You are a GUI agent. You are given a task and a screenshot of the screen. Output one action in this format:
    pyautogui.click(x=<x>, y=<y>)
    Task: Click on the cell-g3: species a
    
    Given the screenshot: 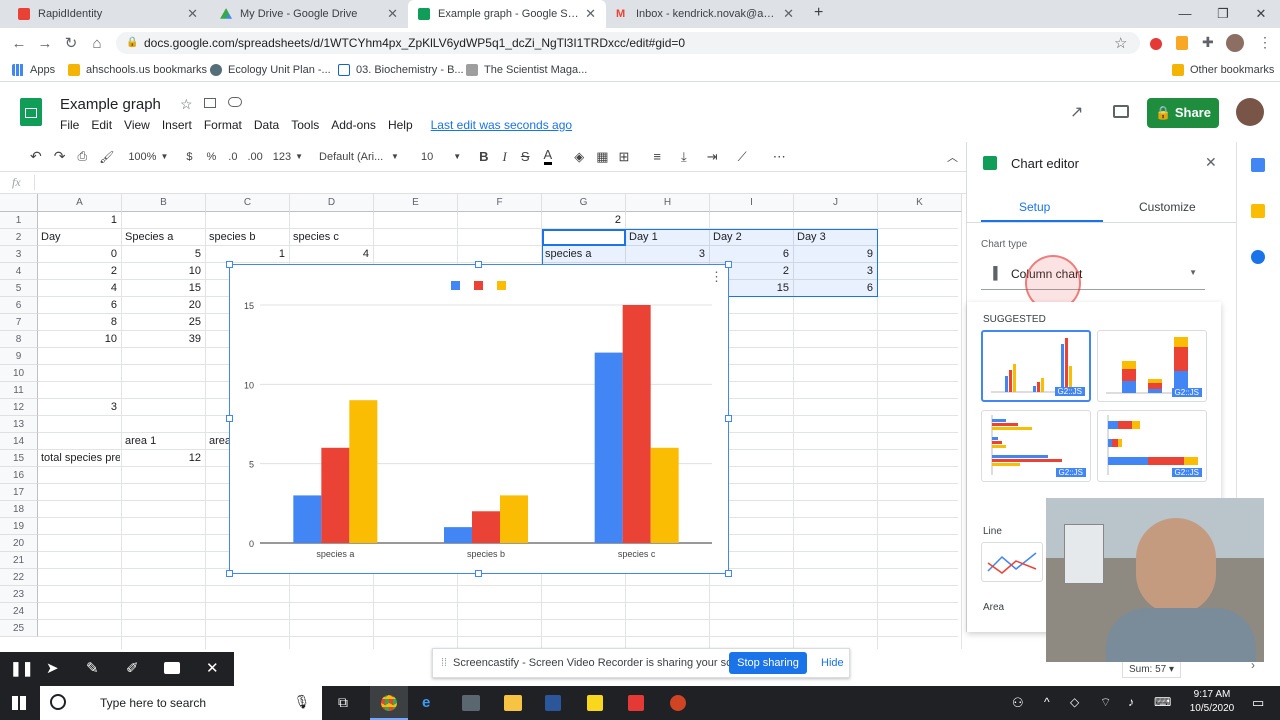 What is the action you would take?
    pyautogui.click(x=583, y=254)
    